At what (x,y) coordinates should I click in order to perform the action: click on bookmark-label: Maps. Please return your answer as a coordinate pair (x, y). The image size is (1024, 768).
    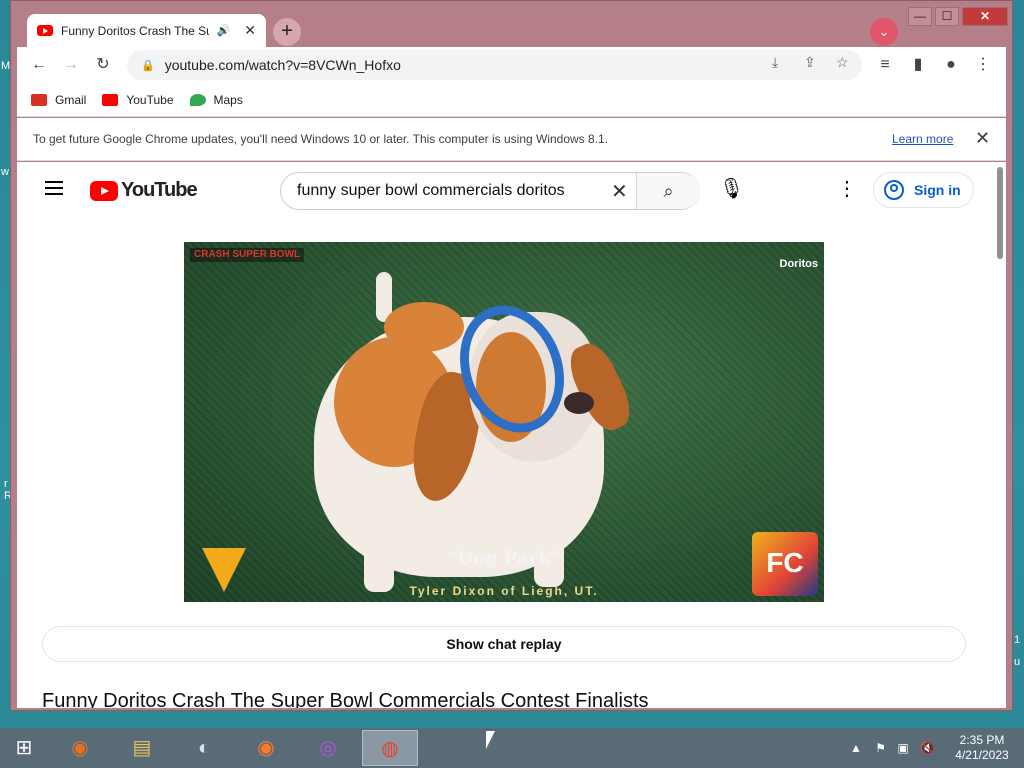
    Looking at the image, I should click on (228, 99).